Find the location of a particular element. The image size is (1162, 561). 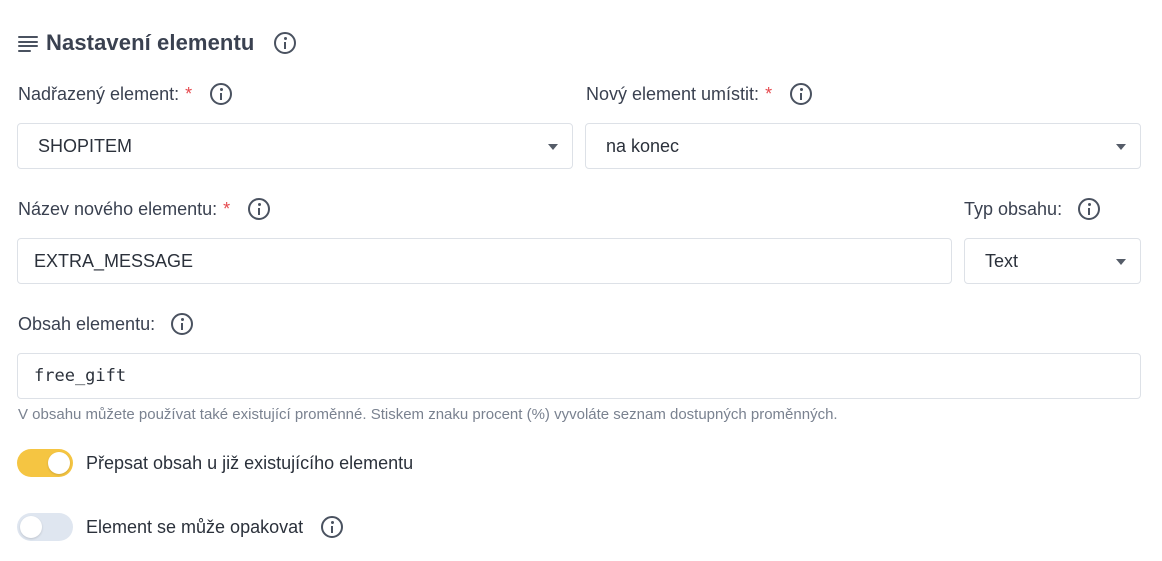

element-name-label-row: Název nového elementu: * is located at coordinates (144, 209).